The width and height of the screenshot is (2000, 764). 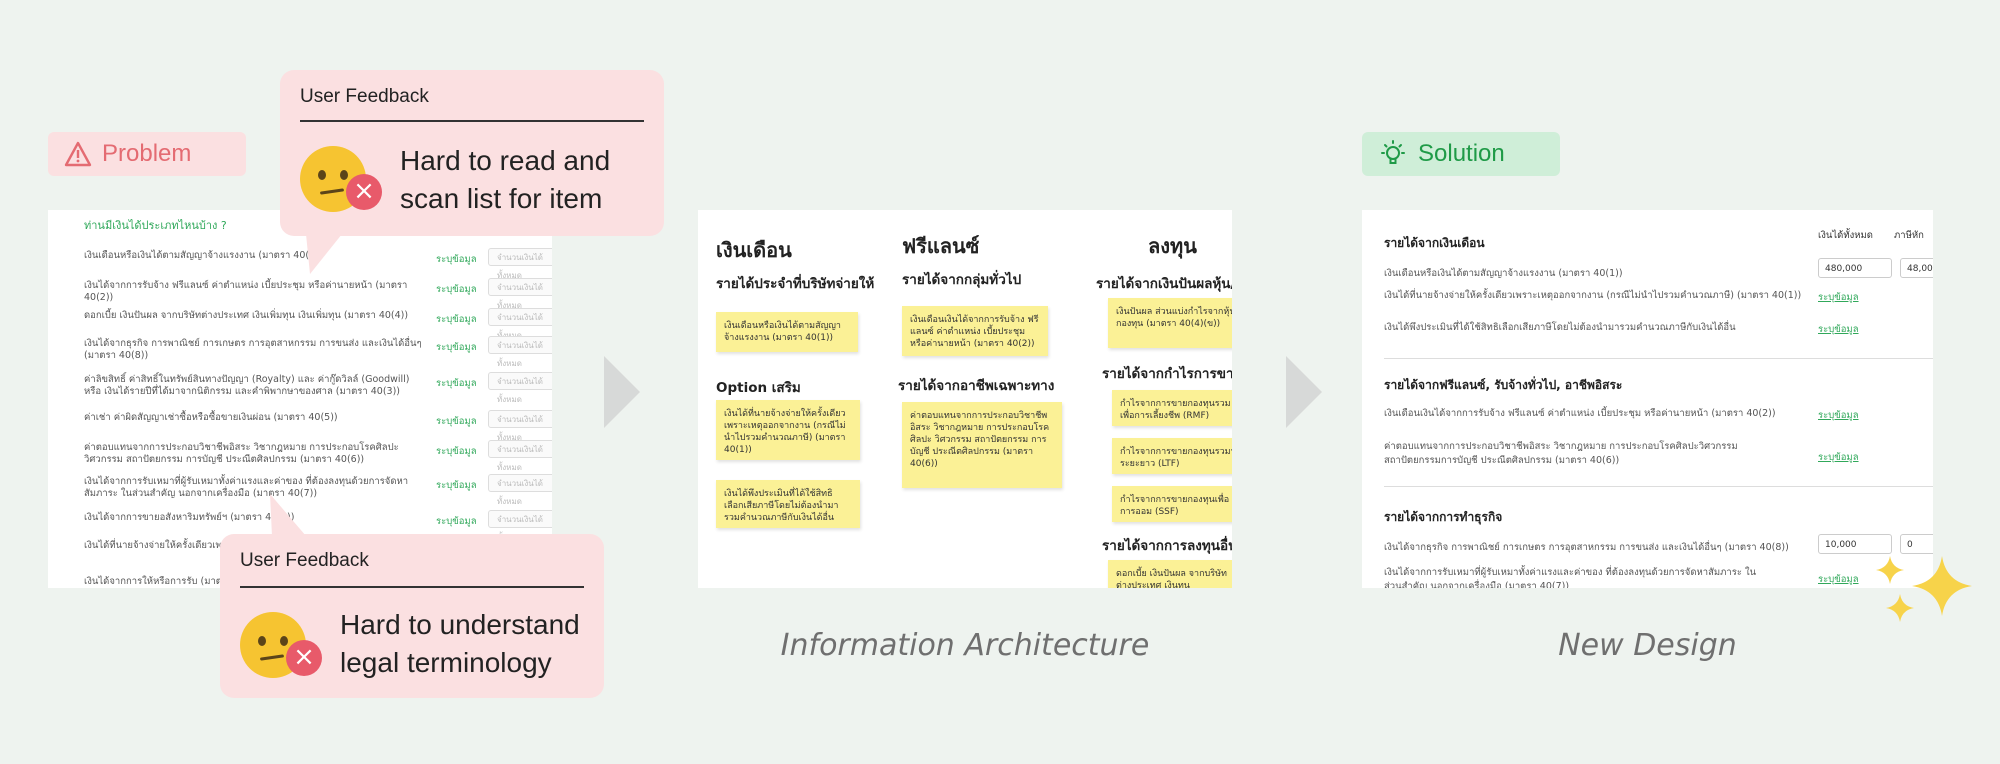 I want to click on sticky-note: กำไรจากการขายกองทุนเพื่อการออม (SSF), so click(x=1172, y=504).